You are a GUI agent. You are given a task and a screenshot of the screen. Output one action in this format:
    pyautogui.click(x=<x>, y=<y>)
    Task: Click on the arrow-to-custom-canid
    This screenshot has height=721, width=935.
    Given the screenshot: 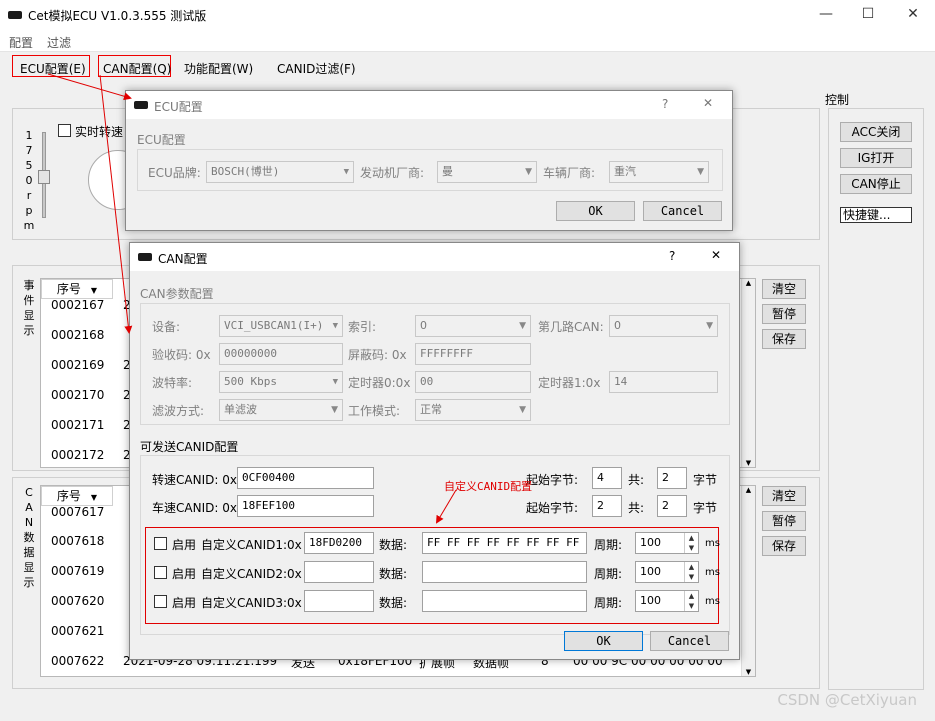 What is the action you would take?
    pyautogui.click(x=446, y=506)
    